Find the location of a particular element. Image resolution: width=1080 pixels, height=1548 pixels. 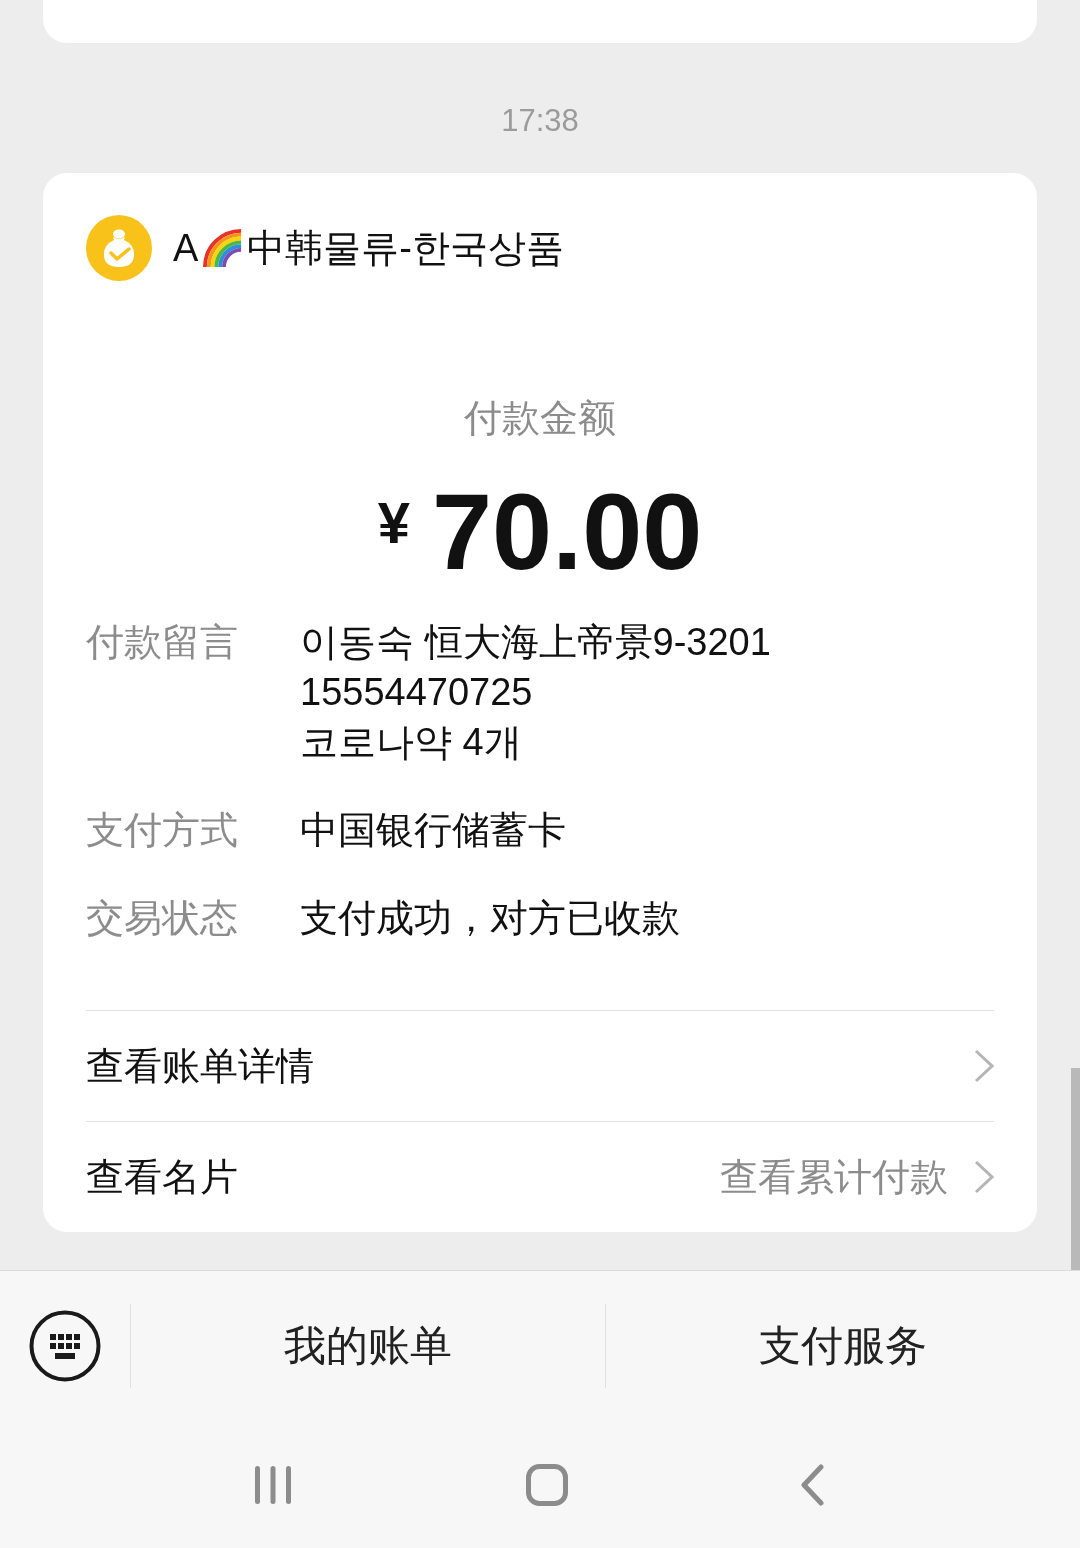

detail-label: 付款留言 is located at coordinates (162, 642).